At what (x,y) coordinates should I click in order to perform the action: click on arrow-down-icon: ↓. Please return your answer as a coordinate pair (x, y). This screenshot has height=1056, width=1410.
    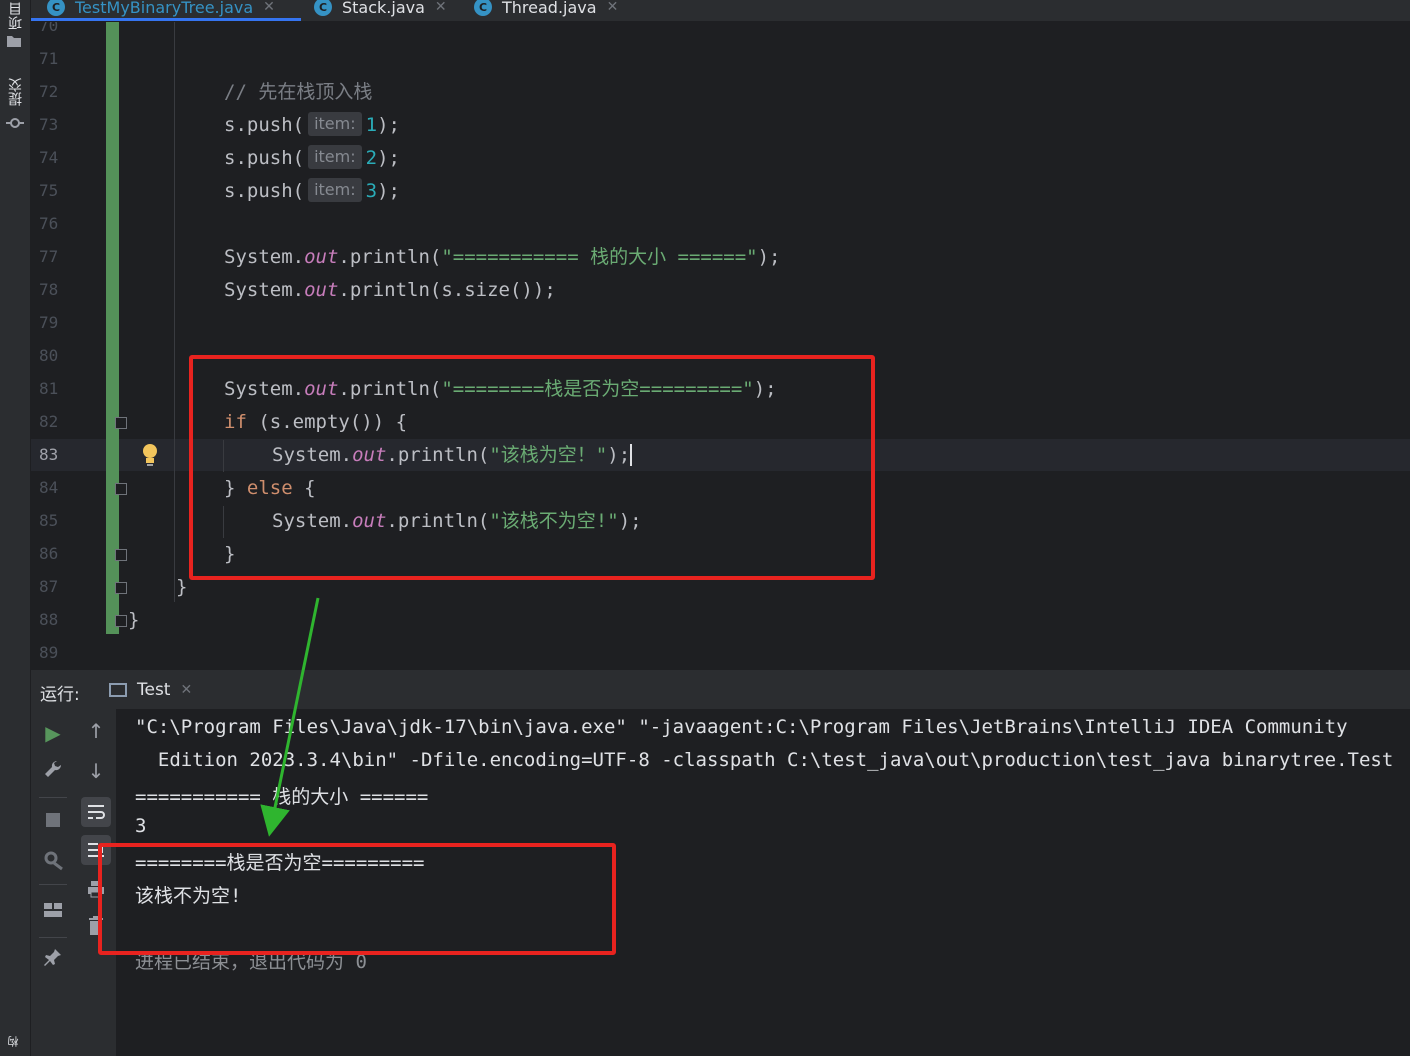
    Looking at the image, I should click on (96, 771).